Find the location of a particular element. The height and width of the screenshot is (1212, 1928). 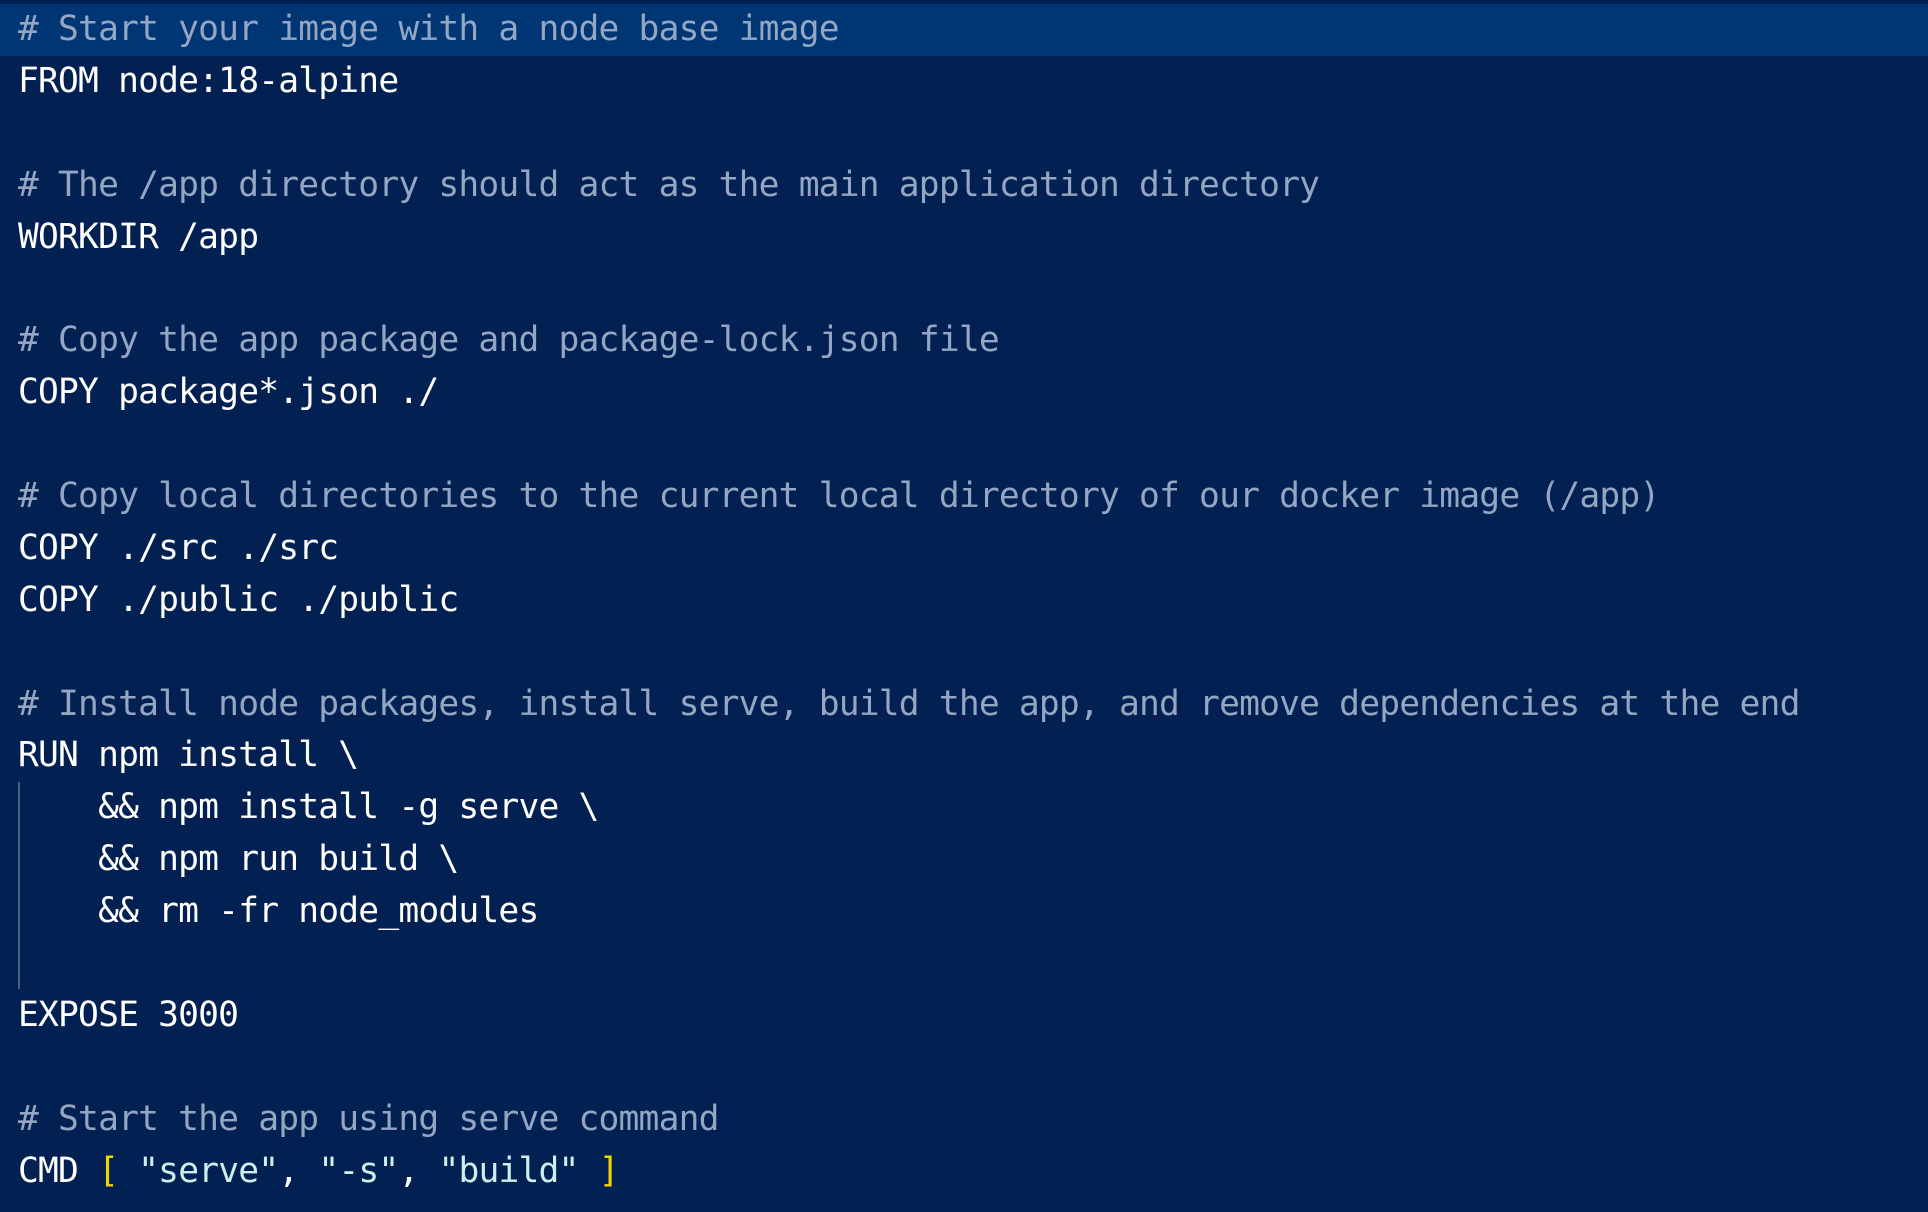

code-line: COPY ./public ./public is located at coordinates (964, 601).